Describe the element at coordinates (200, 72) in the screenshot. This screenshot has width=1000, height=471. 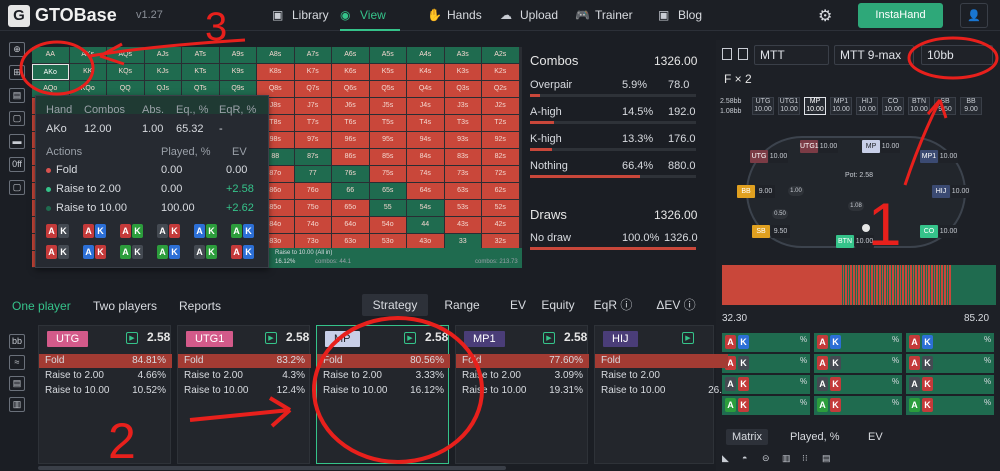
I see `matrix-cell: KTs` at that location.